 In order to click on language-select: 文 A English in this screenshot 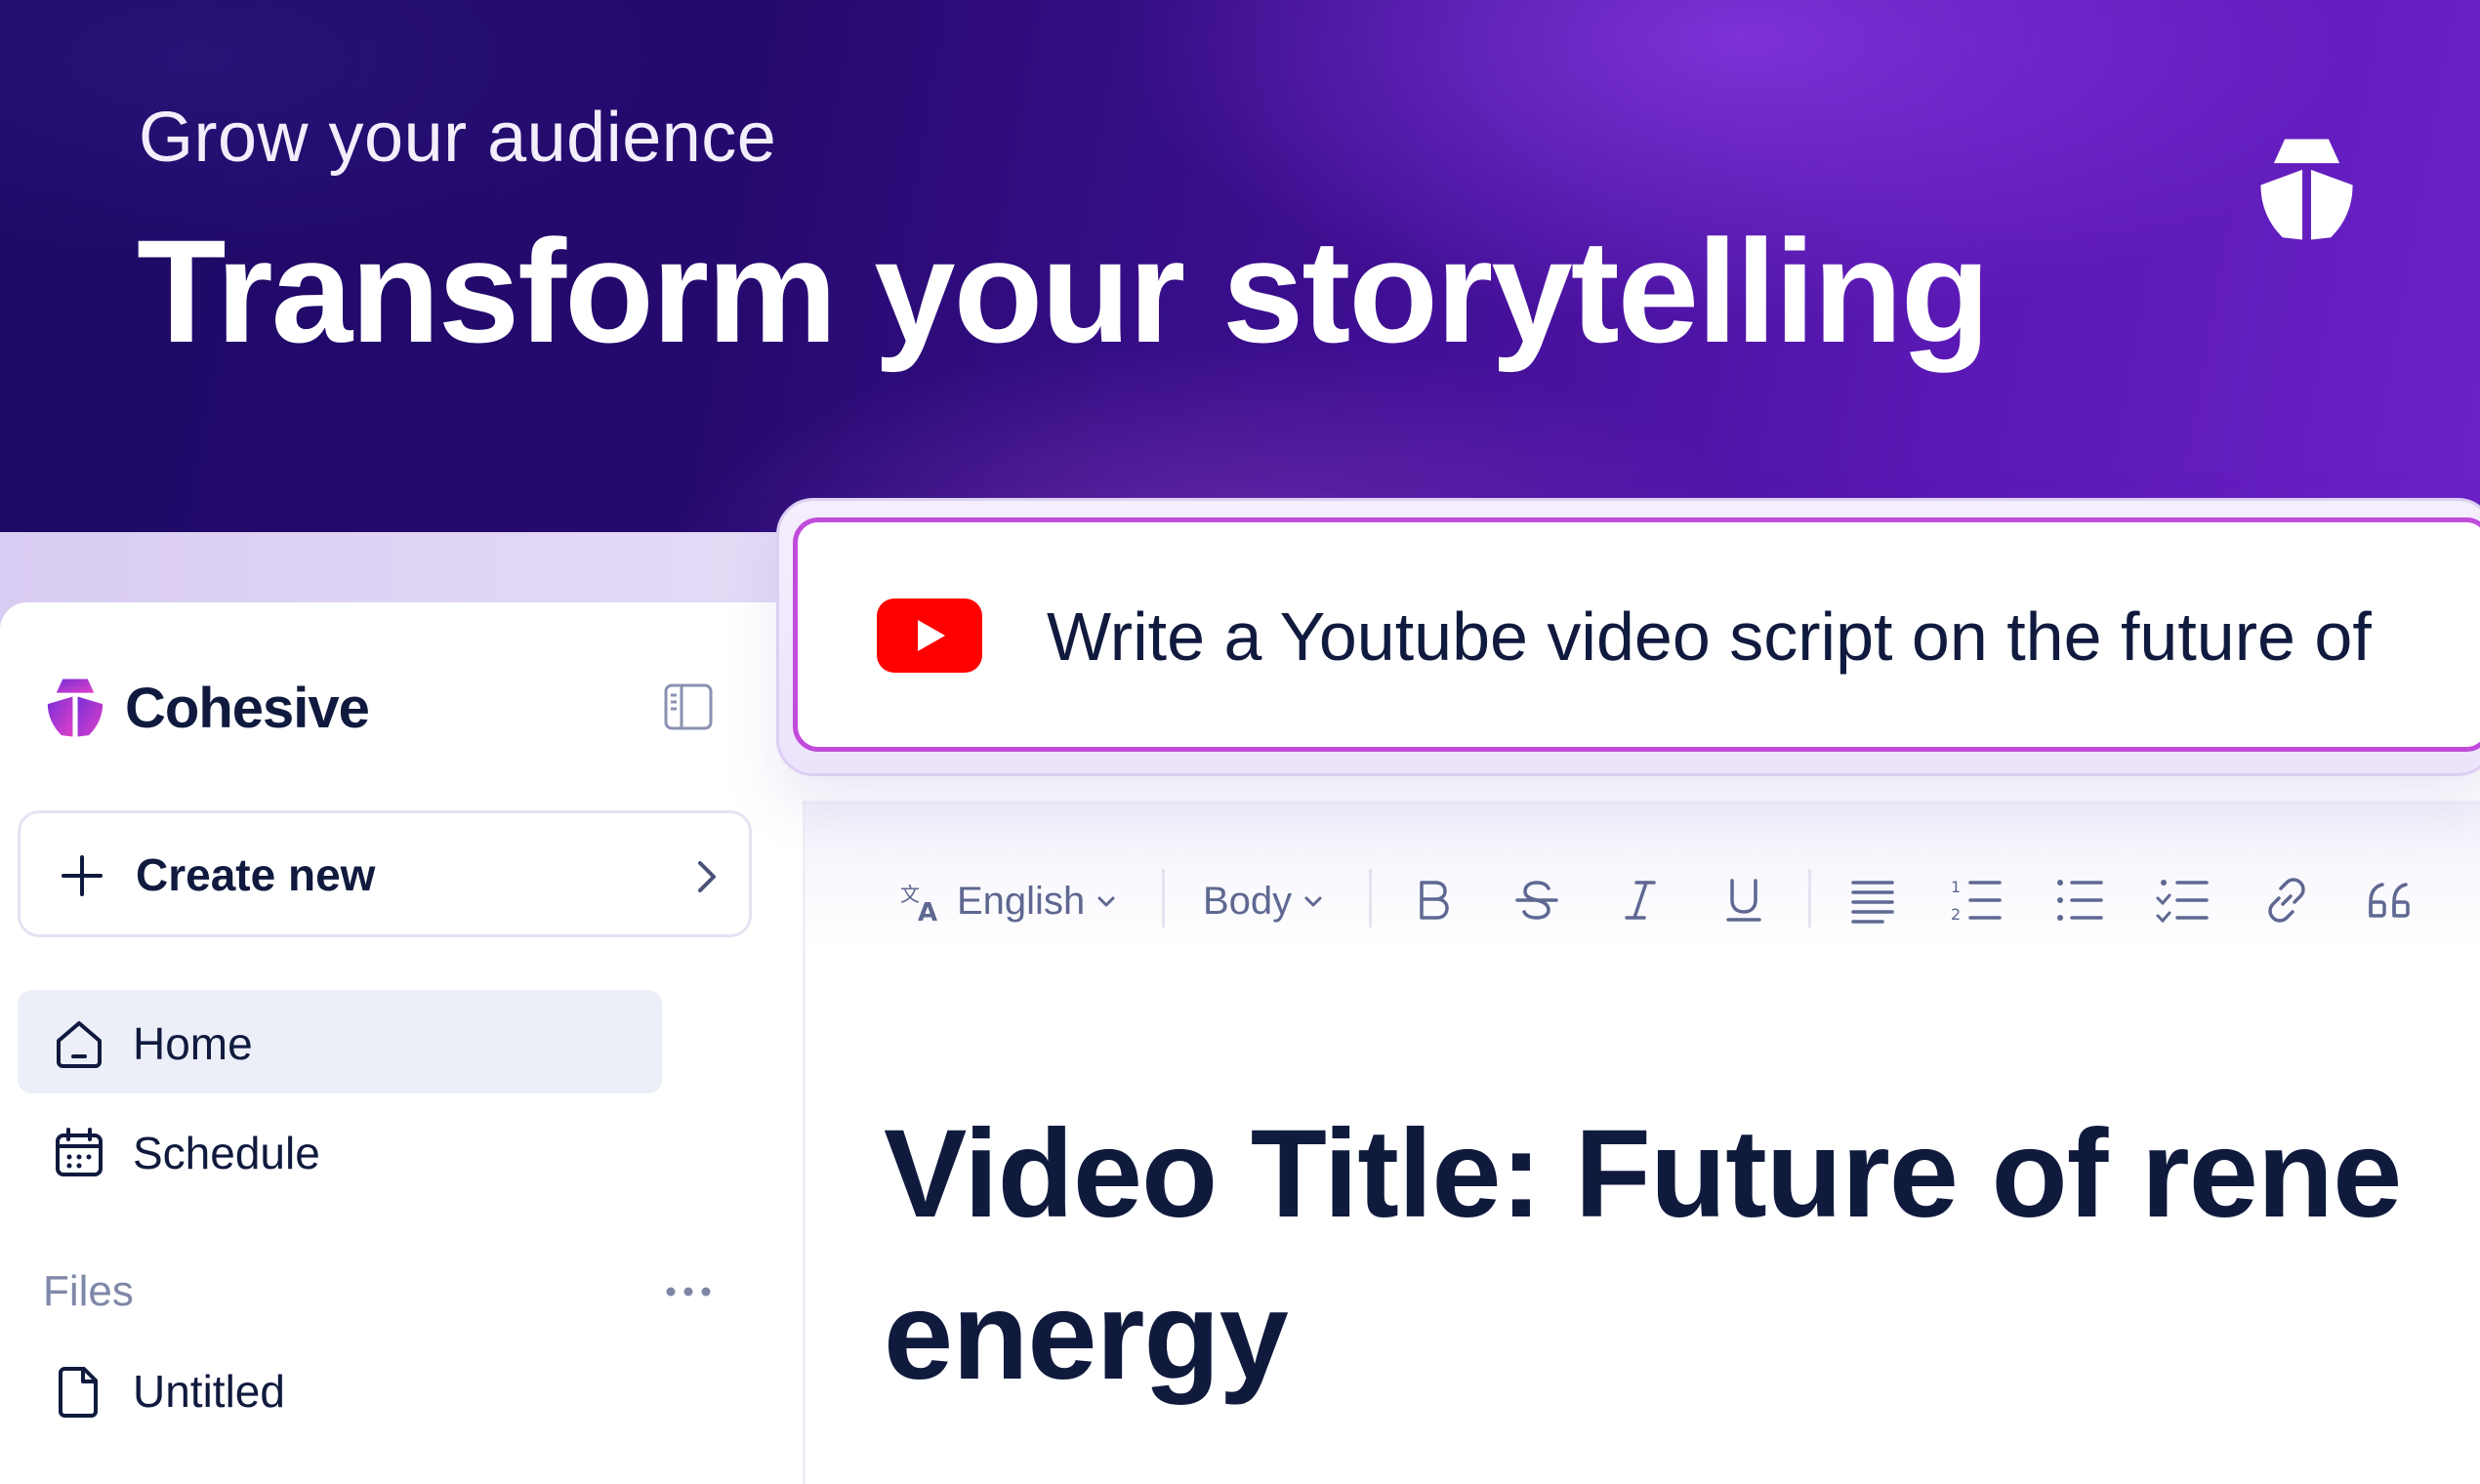, I will do `click(1009, 901)`.